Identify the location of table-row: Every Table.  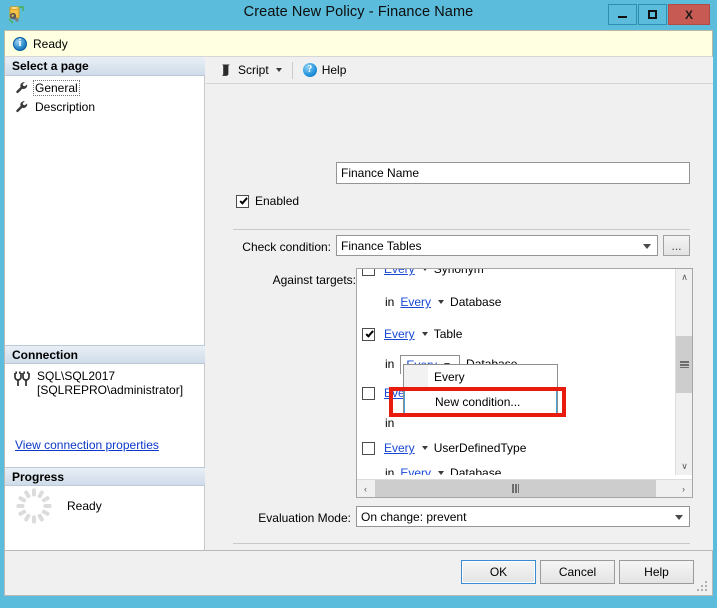
(409, 334).